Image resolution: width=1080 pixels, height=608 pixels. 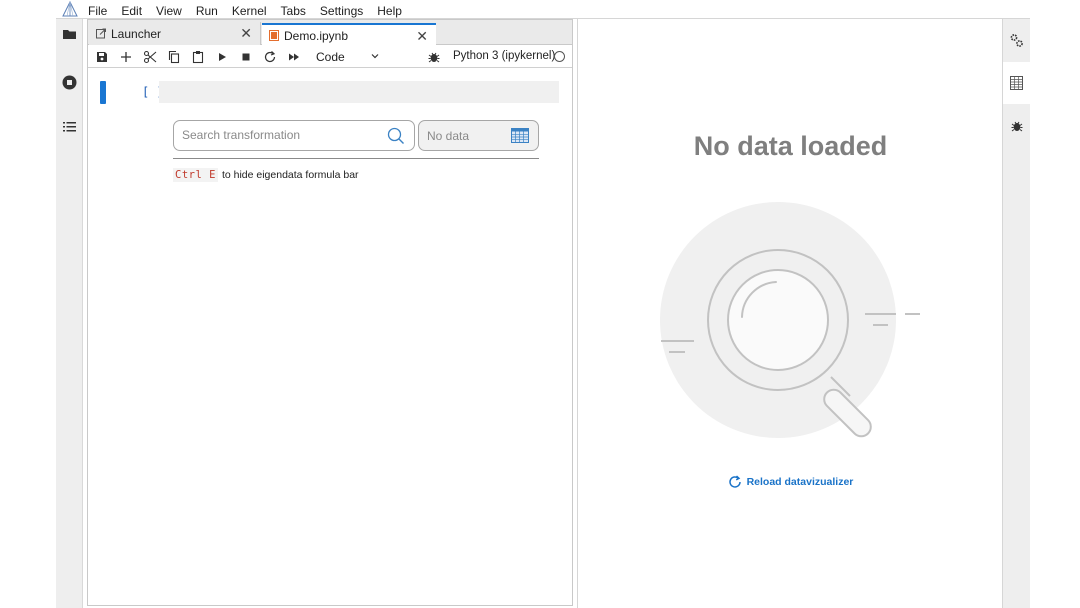 What do you see at coordinates (559, 56) in the screenshot?
I see `kernel-status-icon` at bounding box center [559, 56].